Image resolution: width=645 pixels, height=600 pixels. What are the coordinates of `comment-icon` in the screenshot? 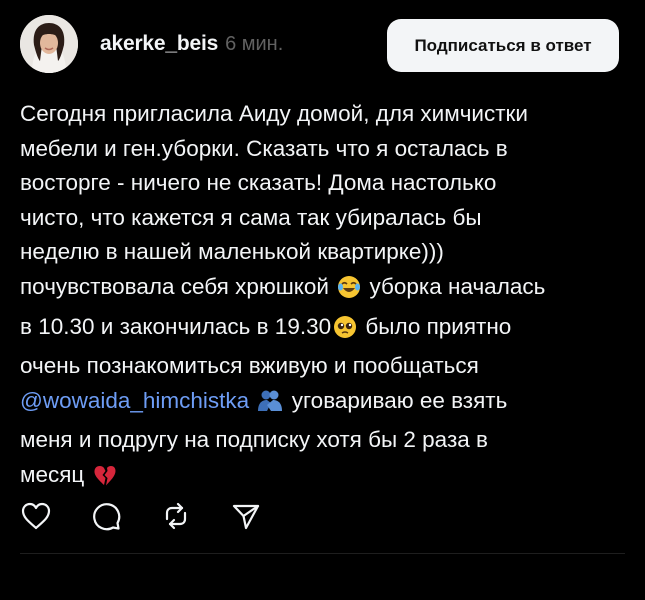 It's located at (107, 517).